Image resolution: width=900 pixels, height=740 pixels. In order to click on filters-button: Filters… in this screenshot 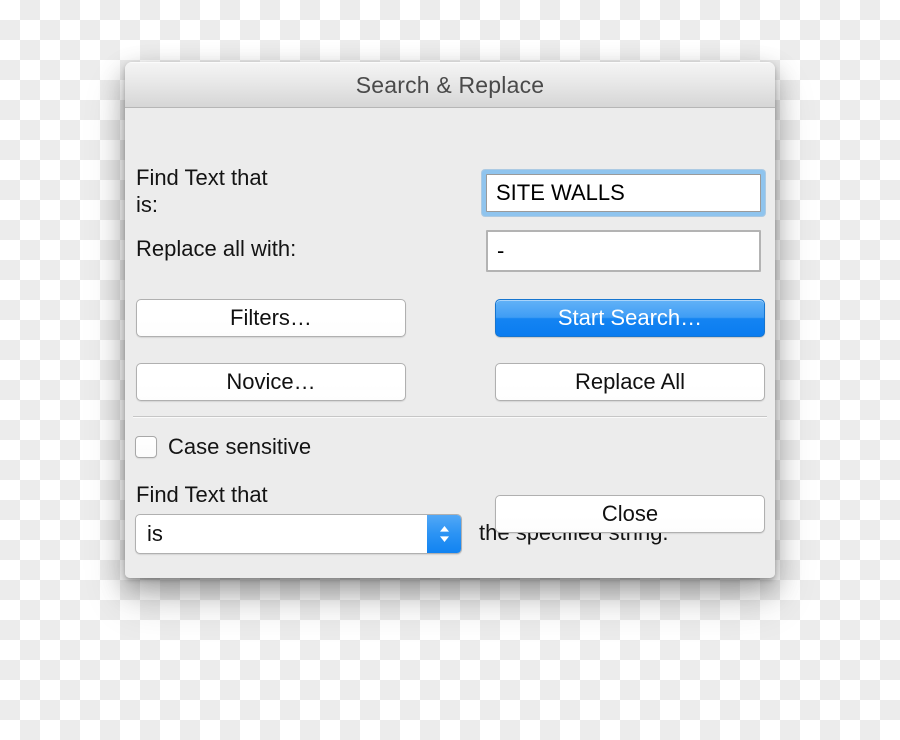, I will do `click(271, 318)`.